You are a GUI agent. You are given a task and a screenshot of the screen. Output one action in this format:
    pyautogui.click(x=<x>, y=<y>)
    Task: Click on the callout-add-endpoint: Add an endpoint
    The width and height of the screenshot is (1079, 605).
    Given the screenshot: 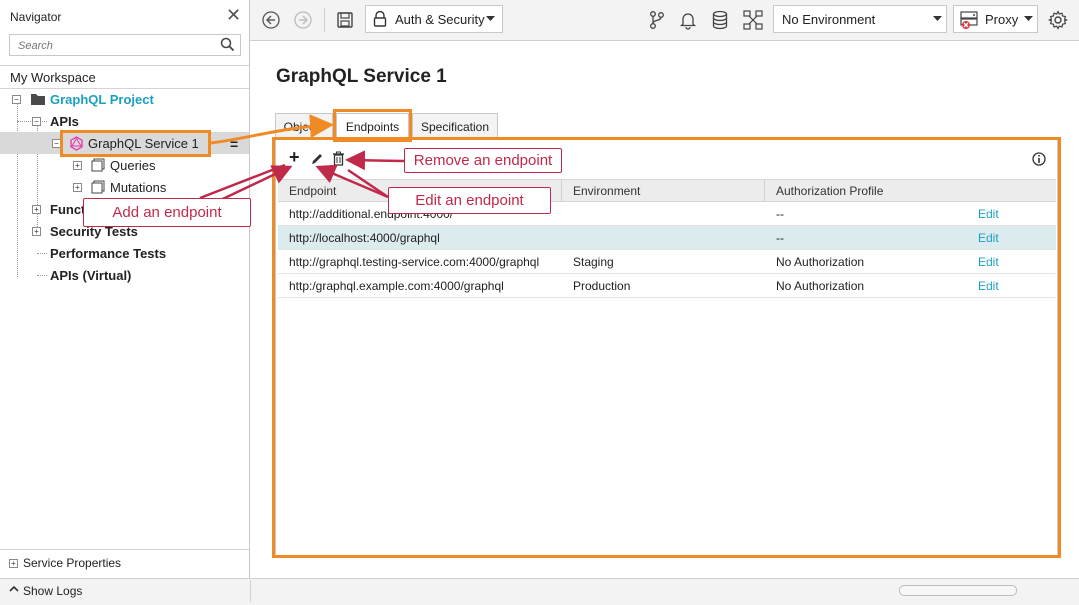 What is the action you would take?
    pyautogui.click(x=167, y=212)
    